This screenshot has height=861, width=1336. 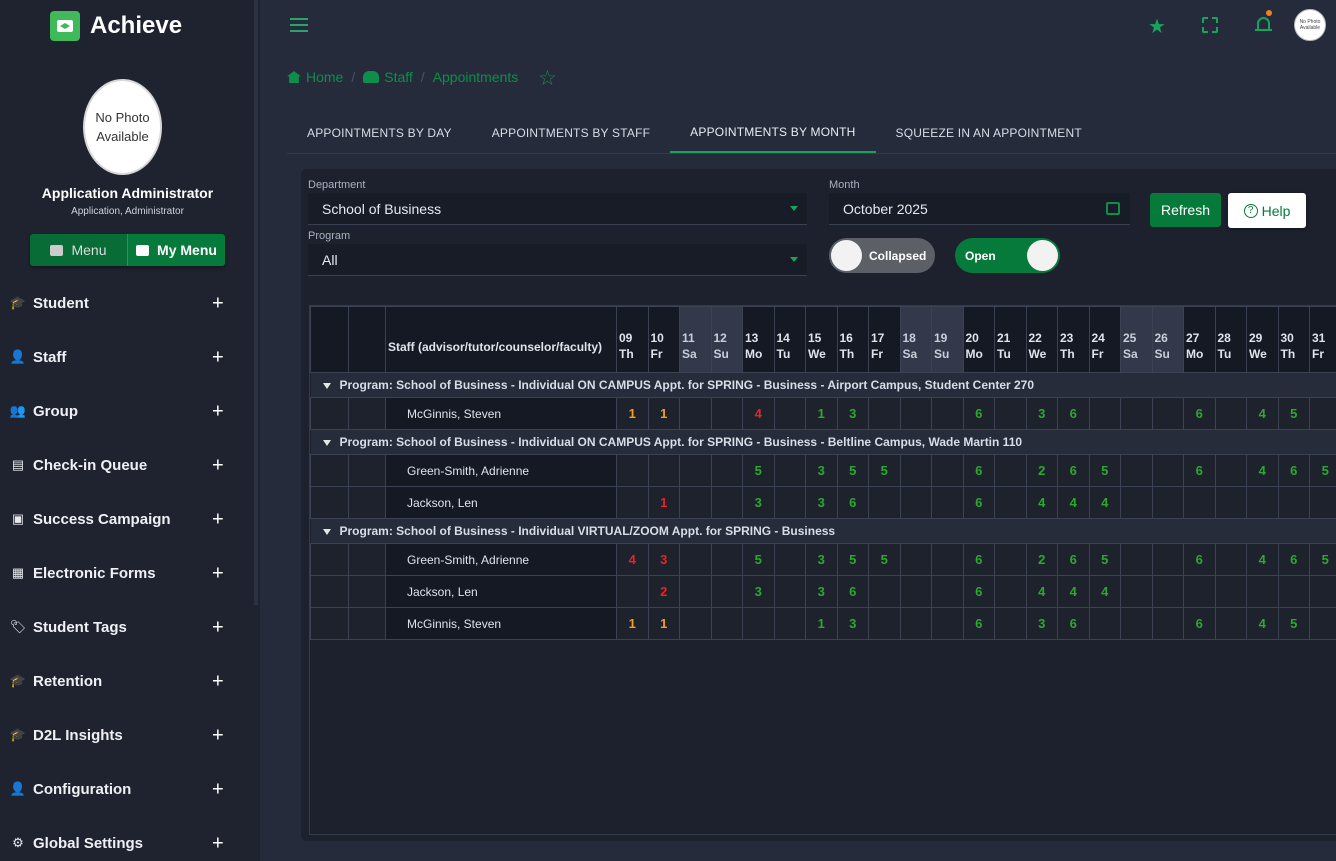 What do you see at coordinates (299, 25) in the screenshot?
I see `hamburger-menu-icon` at bounding box center [299, 25].